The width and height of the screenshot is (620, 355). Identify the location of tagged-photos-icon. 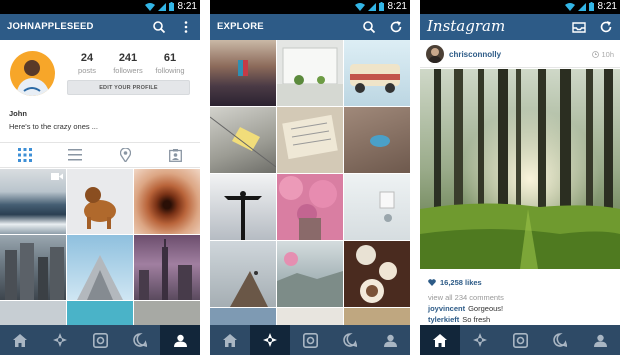
(175, 155).